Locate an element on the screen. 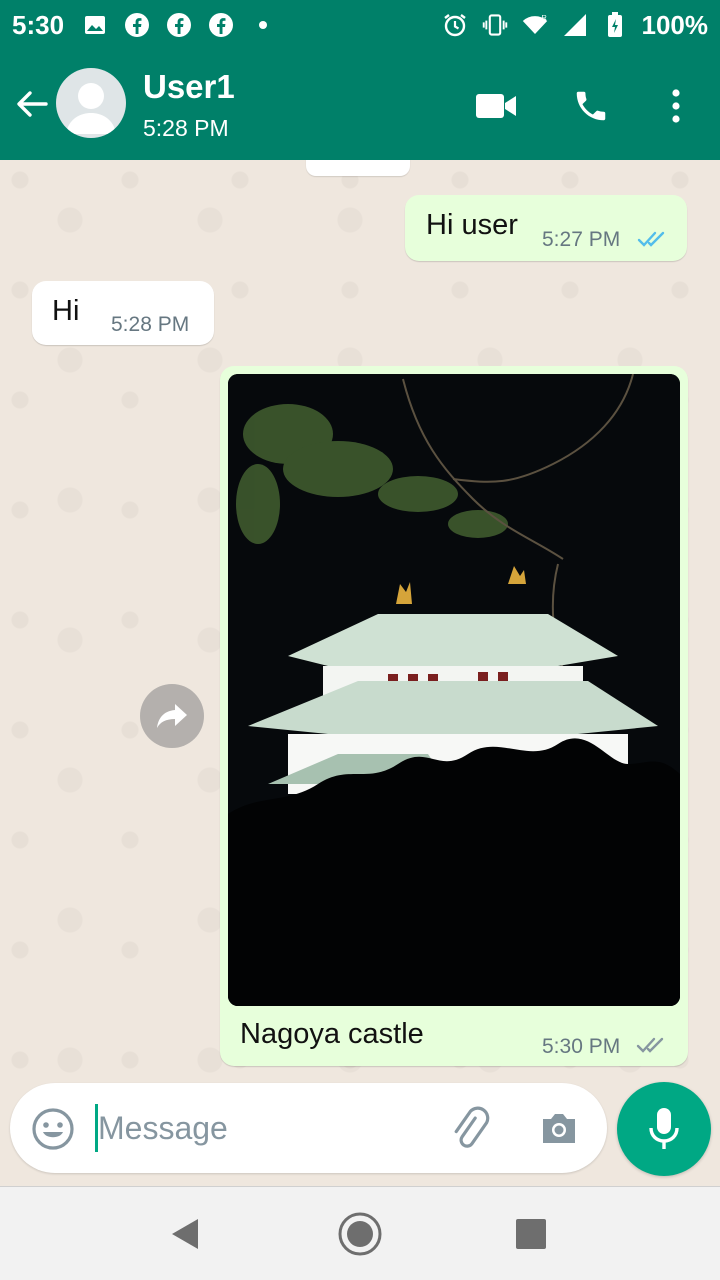 Image resolution: width=720 pixels, height=1280 pixels. status-bar: 5:30 R 100% is located at coordinates (360, 25).